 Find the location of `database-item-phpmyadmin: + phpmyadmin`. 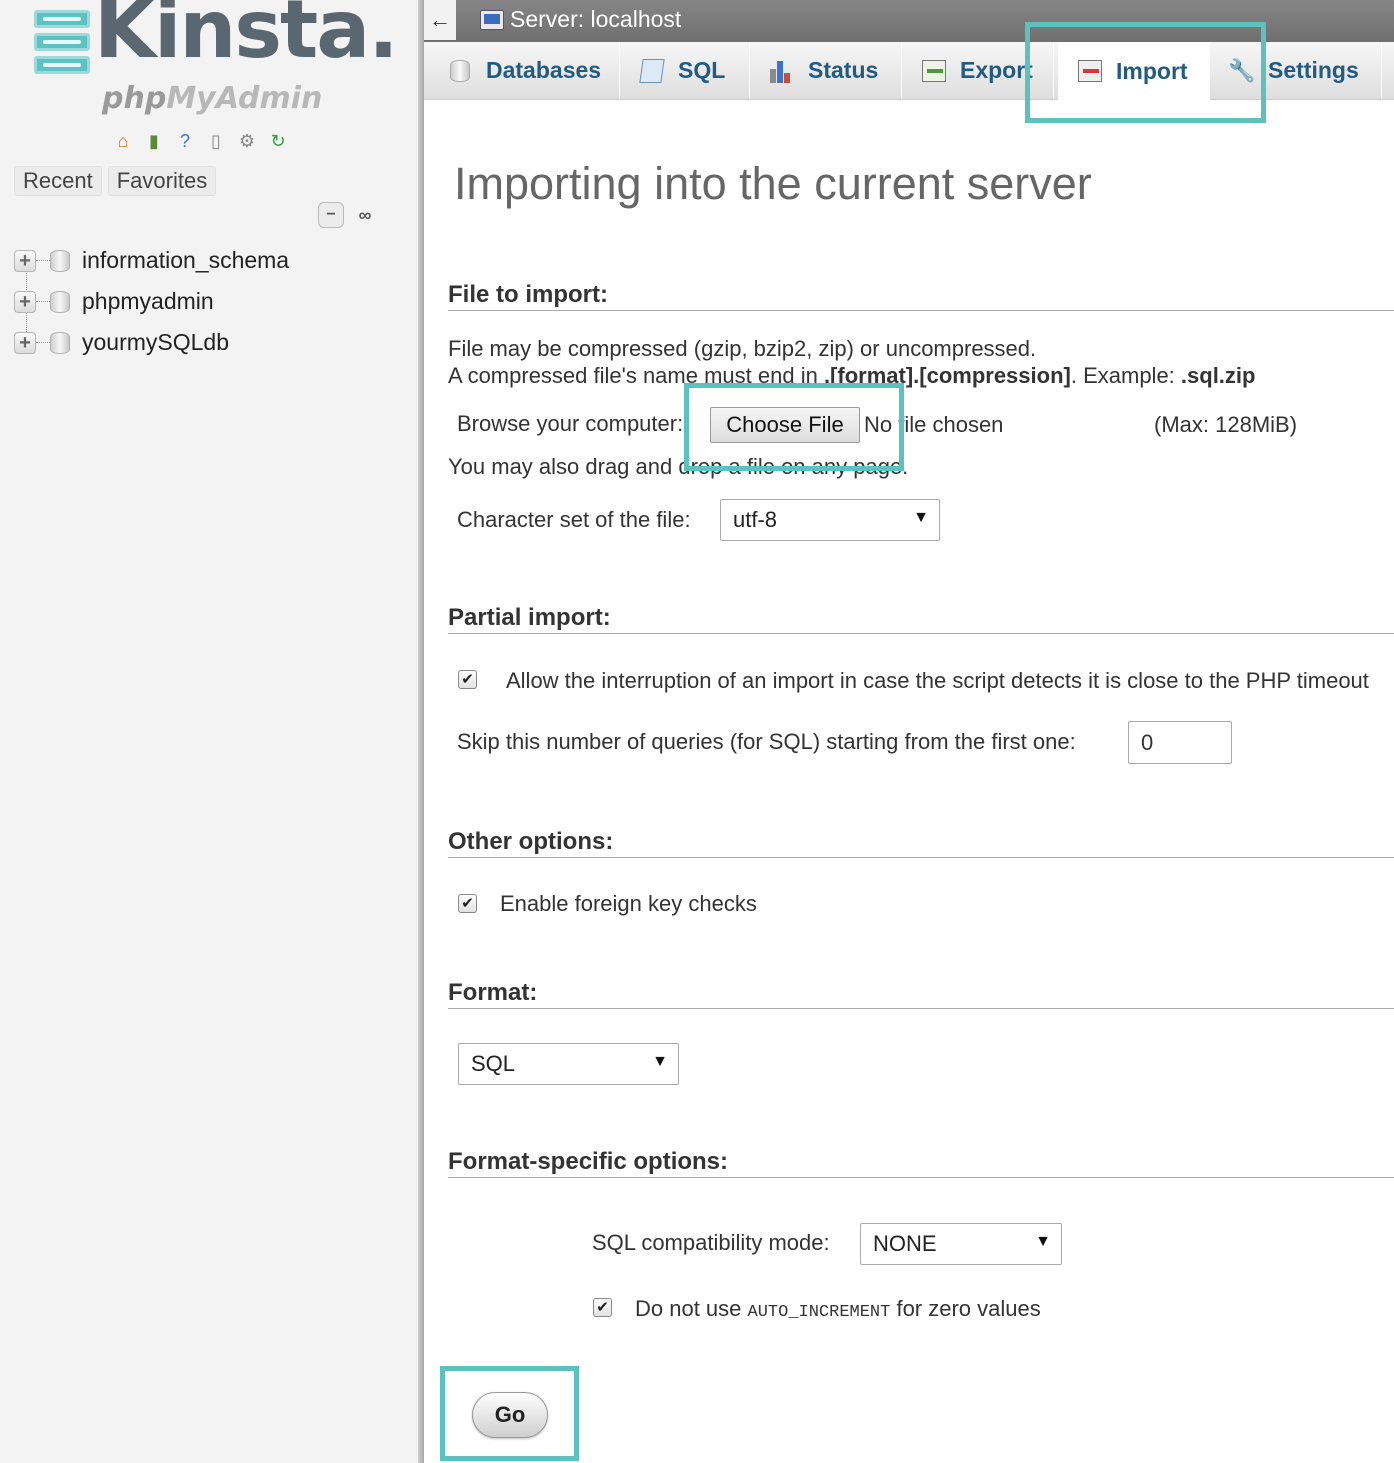

database-item-phpmyadmin: + phpmyadmin is located at coordinates (151, 301).